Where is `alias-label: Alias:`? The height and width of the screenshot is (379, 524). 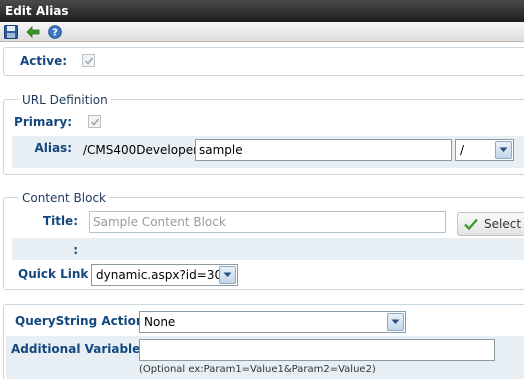
alias-label: Alias: is located at coordinates (53, 148).